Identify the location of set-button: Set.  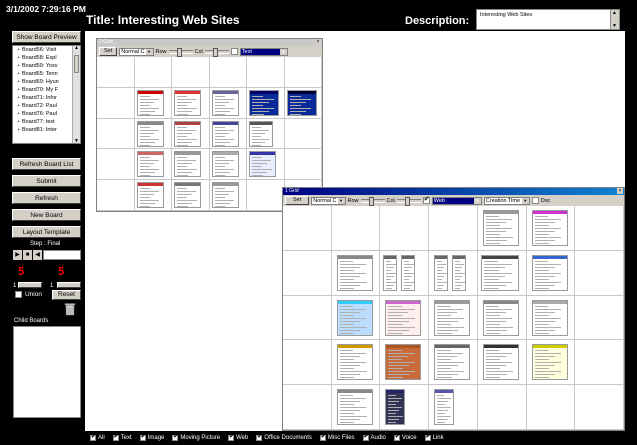
(297, 200).